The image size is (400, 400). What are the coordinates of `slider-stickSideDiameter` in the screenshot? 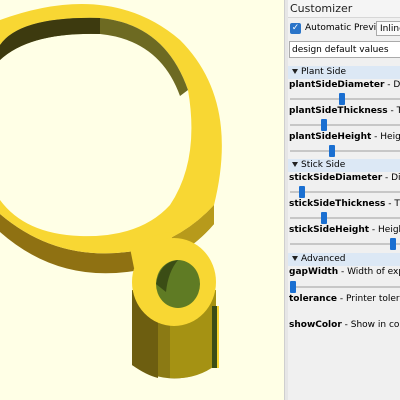 It's located at (345, 192).